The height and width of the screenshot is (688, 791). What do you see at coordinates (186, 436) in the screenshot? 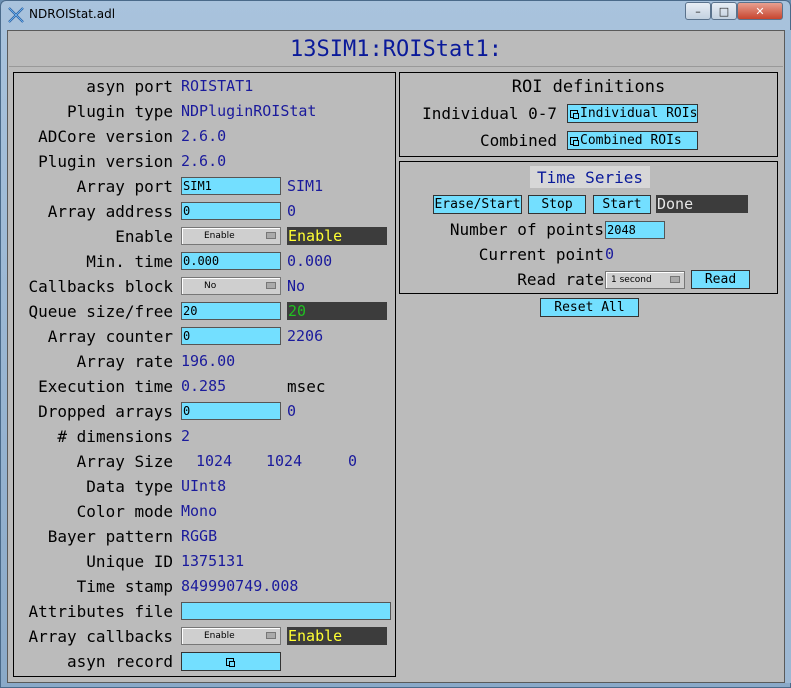
I see `dimensions-value: 2` at bounding box center [186, 436].